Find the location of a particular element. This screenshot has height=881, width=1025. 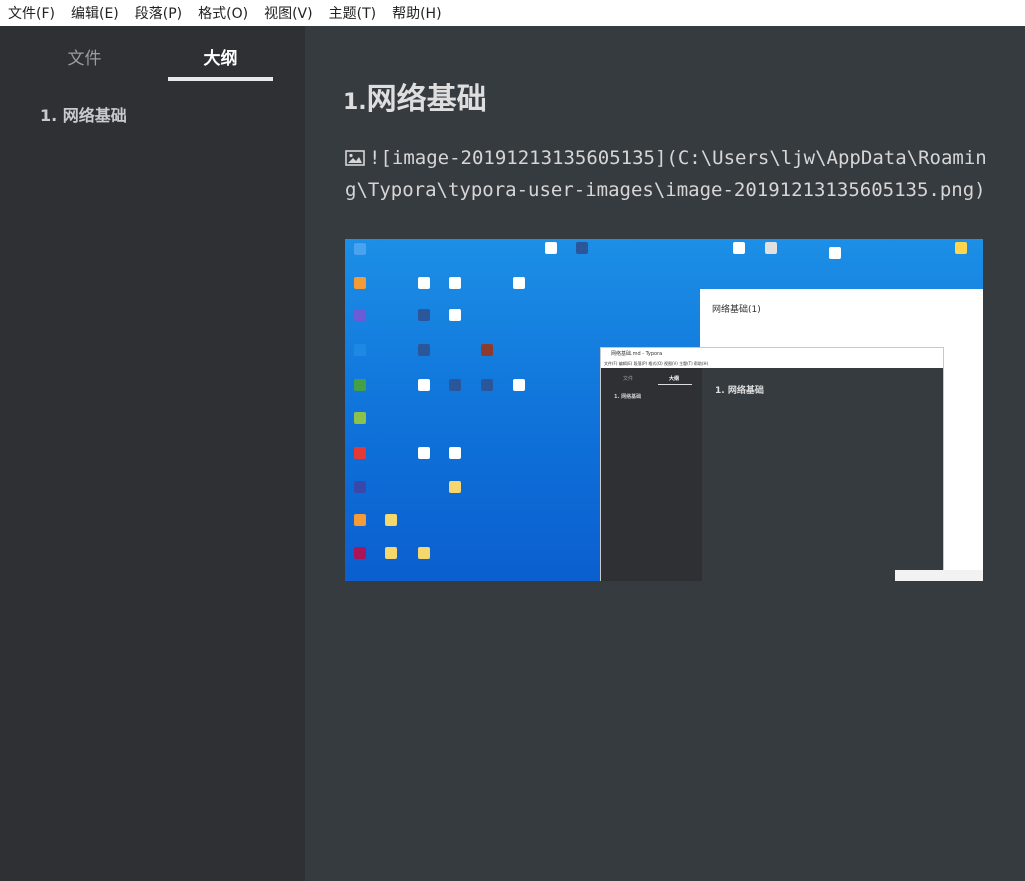

image-icon is located at coordinates (355, 158).